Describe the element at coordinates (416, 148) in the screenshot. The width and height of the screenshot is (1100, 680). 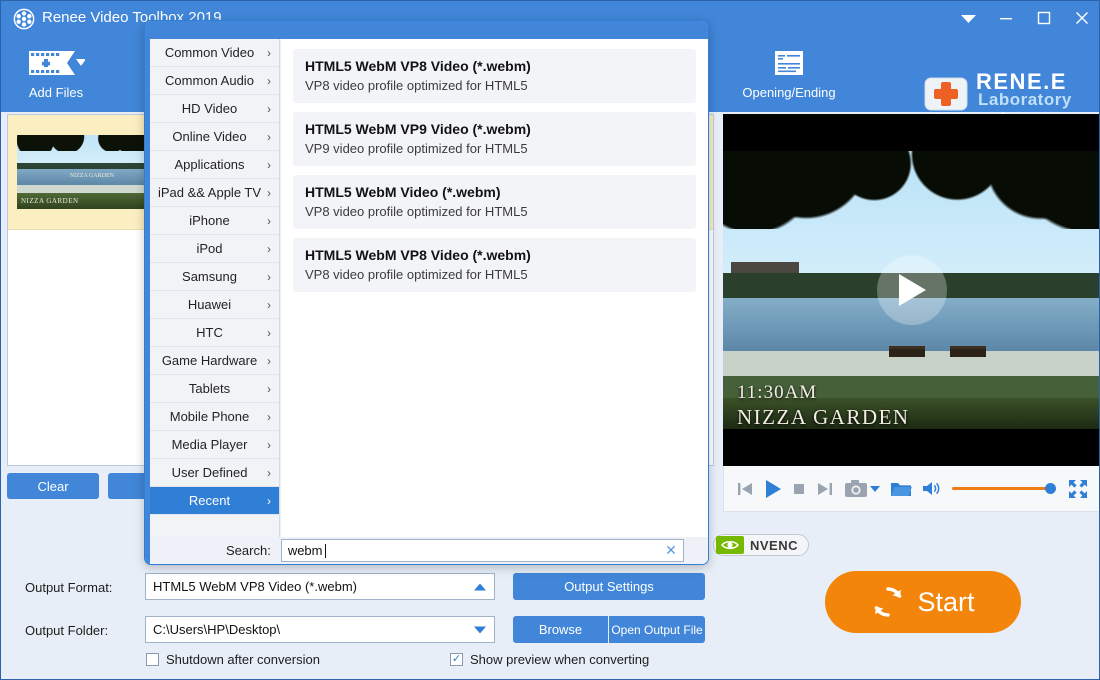
I see `format-result-description: VP9 video profile optimized for HTML5` at that location.